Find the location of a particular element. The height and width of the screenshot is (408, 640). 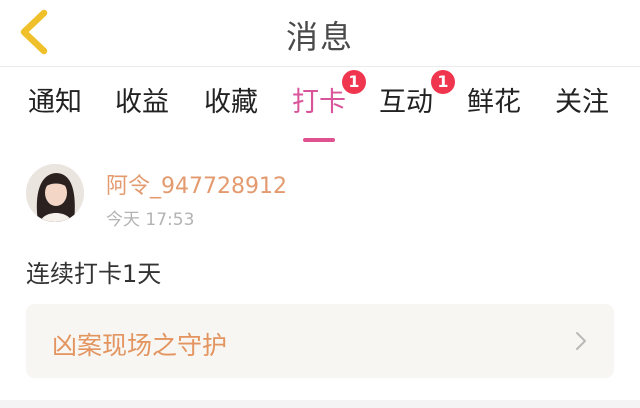

tab-favorites: 收藏 is located at coordinates (231, 104).